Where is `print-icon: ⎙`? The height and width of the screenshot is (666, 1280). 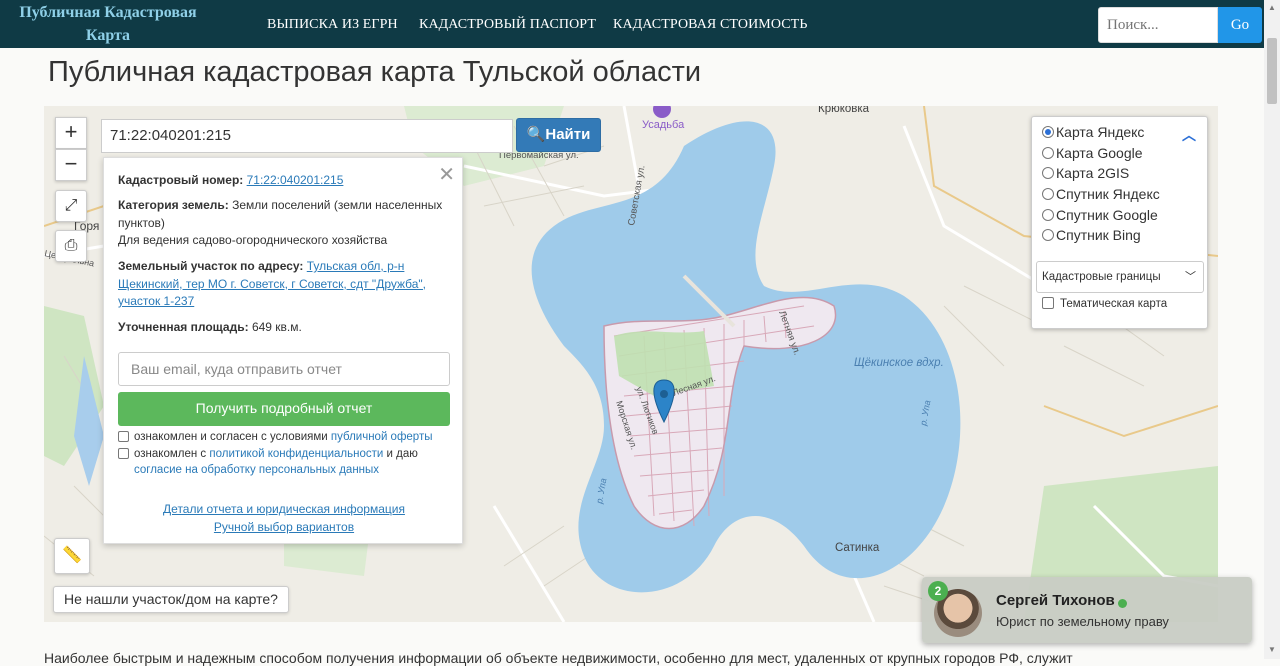 print-icon: ⎙ is located at coordinates (71, 246).